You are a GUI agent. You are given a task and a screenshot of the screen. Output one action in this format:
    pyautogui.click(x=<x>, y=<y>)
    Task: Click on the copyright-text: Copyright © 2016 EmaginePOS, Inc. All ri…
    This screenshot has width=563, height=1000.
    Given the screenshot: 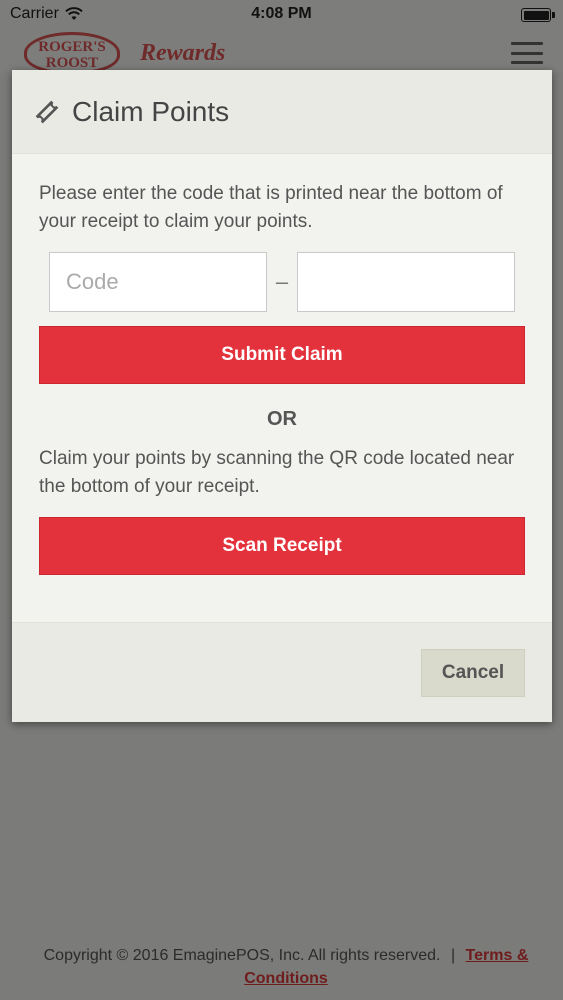 What is the action you would take?
    pyautogui.click(x=242, y=955)
    